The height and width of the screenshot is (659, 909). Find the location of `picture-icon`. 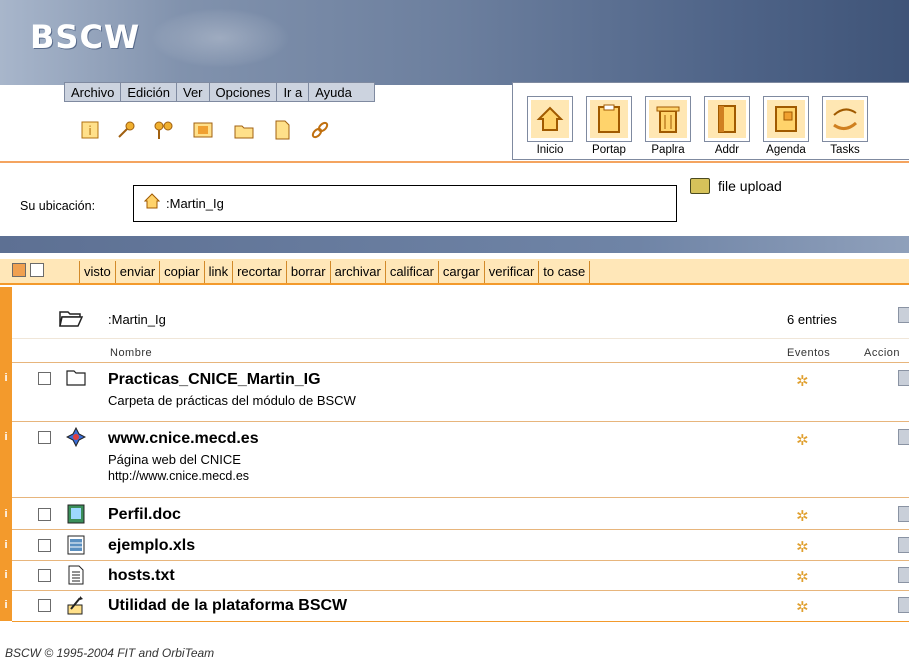

picture-icon is located at coordinates (203, 130).